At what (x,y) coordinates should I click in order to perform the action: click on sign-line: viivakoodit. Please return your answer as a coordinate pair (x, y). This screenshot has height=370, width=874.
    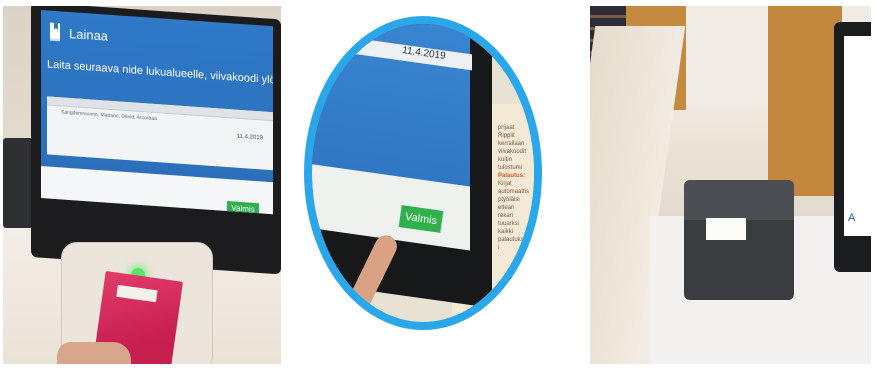
    Looking at the image, I should click on (512, 152).